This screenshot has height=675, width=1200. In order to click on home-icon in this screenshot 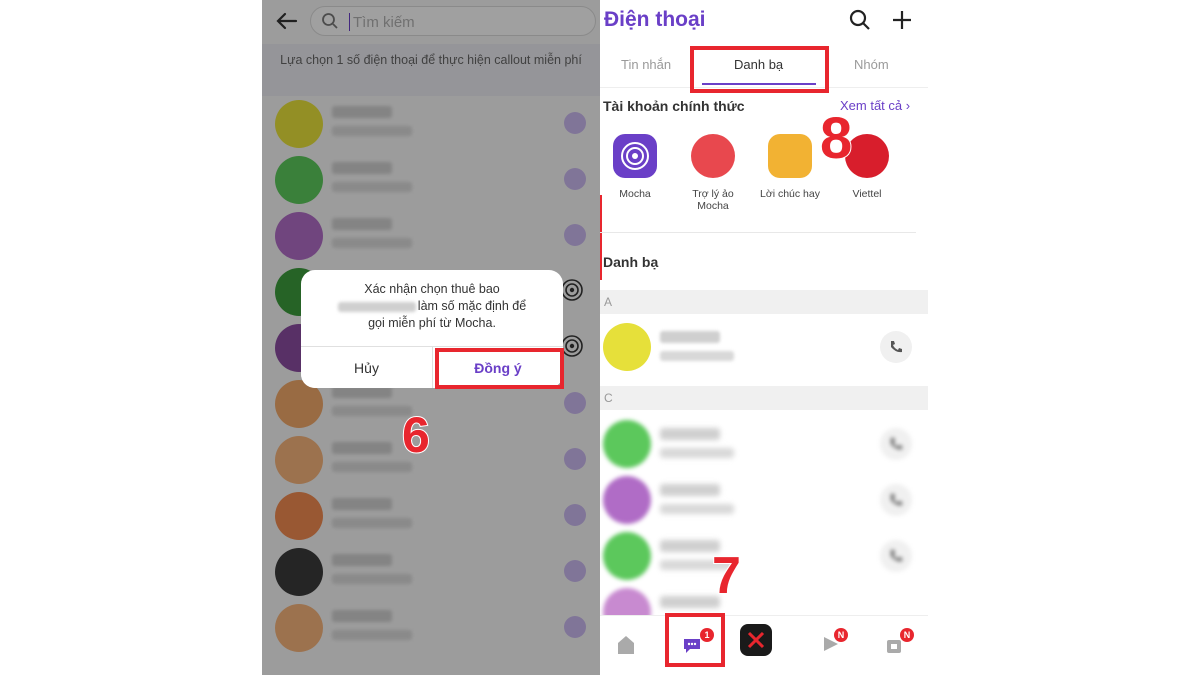, I will do `click(626, 644)`.